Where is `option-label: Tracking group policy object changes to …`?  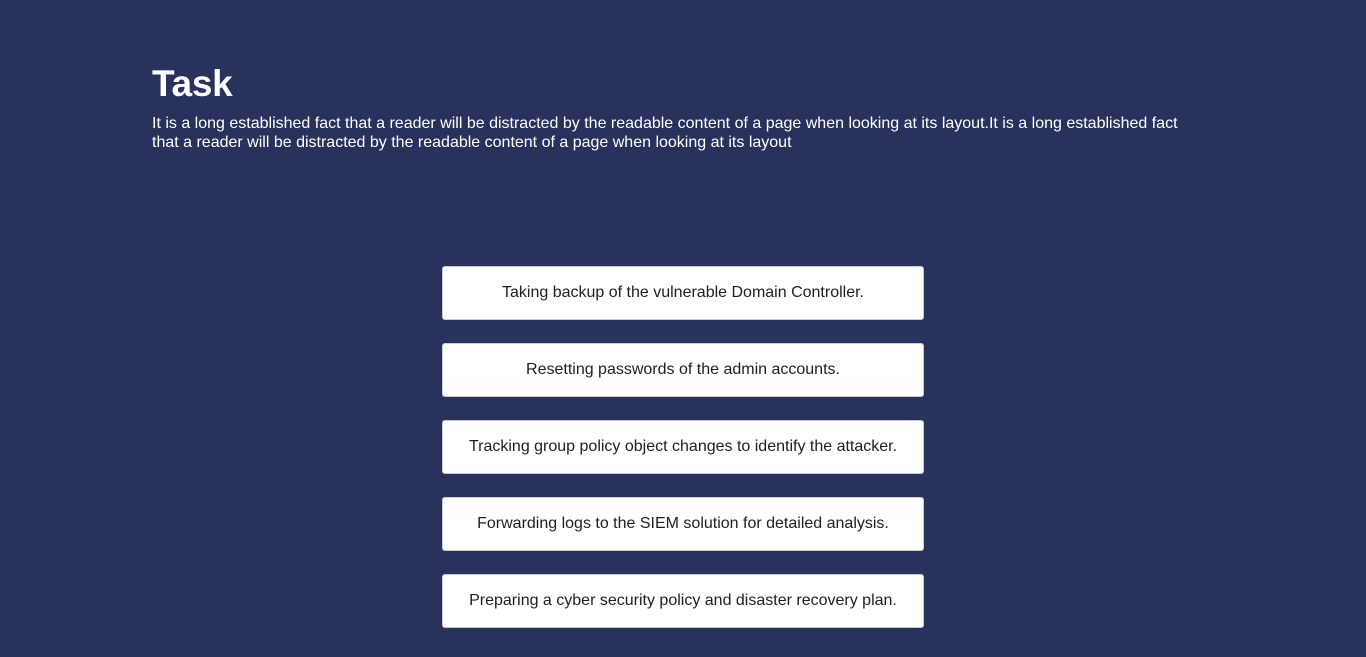 option-label: Tracking group policy object changes to … is located at coordinates (683, 446).